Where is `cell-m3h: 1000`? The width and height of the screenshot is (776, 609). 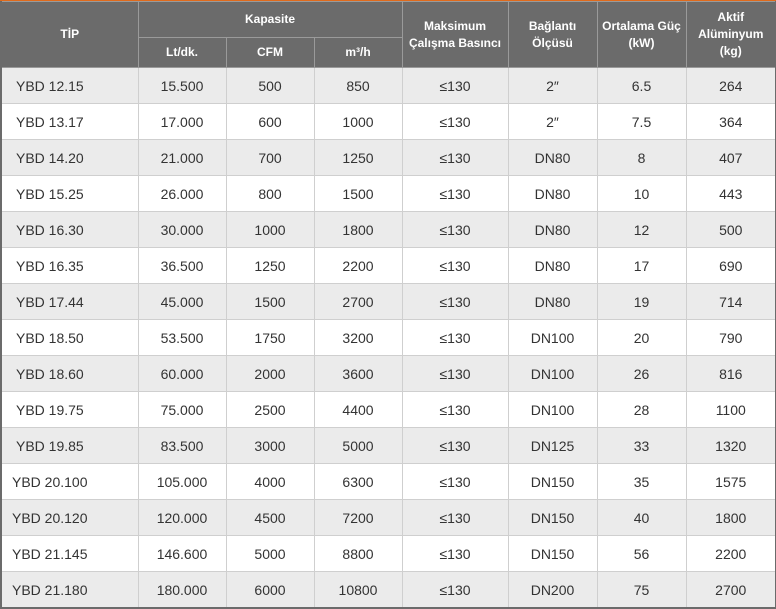
cell-m3h: 1000 is located at coordinates (358, 121).